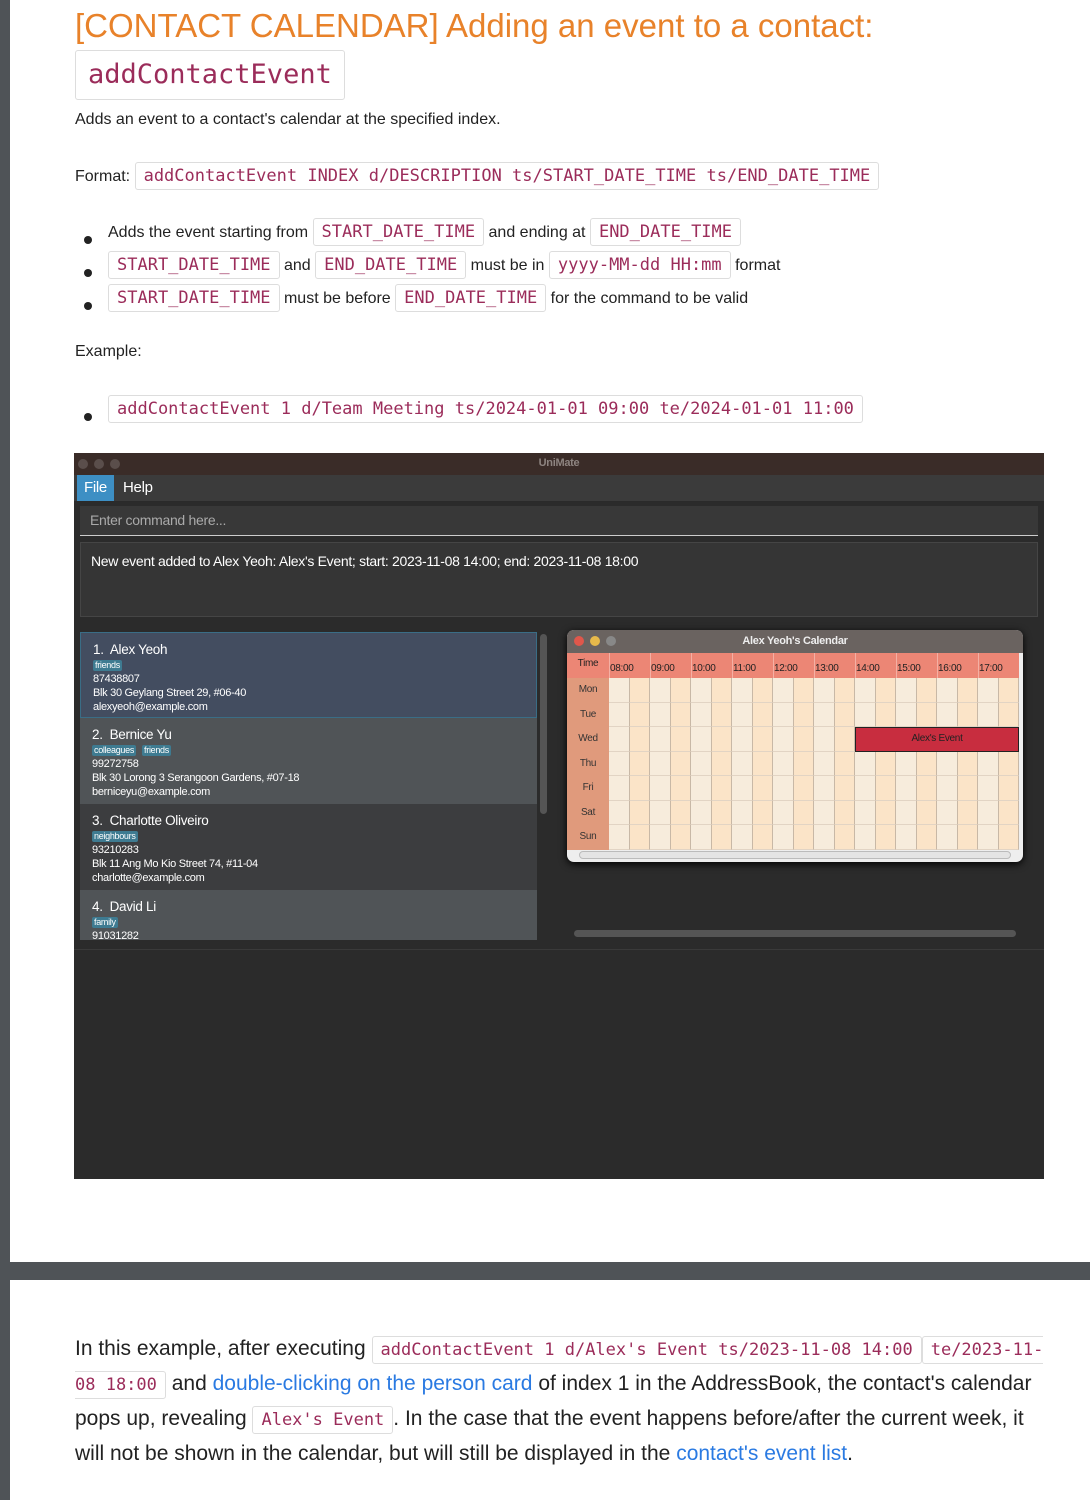 The height and width of the screenshot is (1500, 1090). I want to click on hour-header: 09:00, so click(670, 665).